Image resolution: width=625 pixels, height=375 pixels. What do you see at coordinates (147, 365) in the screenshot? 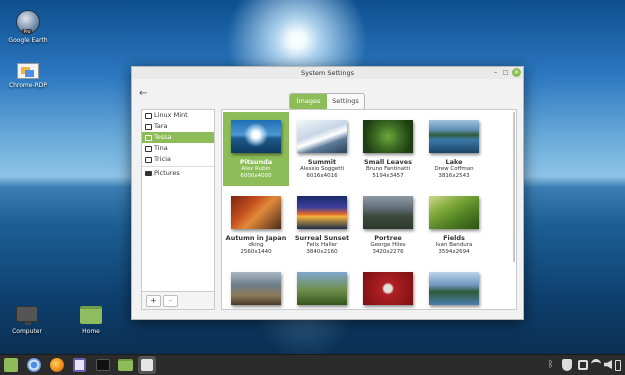
I see `settings-icon` at bounding box center [147, 365].